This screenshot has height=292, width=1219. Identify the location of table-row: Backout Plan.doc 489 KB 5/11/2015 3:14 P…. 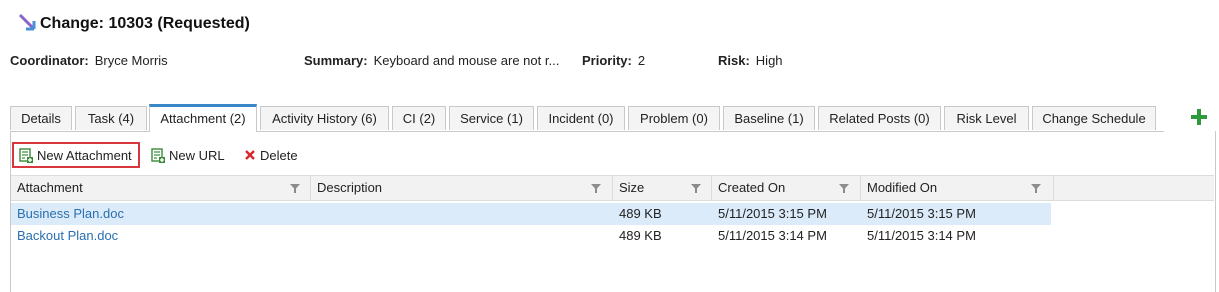
(531, 236).